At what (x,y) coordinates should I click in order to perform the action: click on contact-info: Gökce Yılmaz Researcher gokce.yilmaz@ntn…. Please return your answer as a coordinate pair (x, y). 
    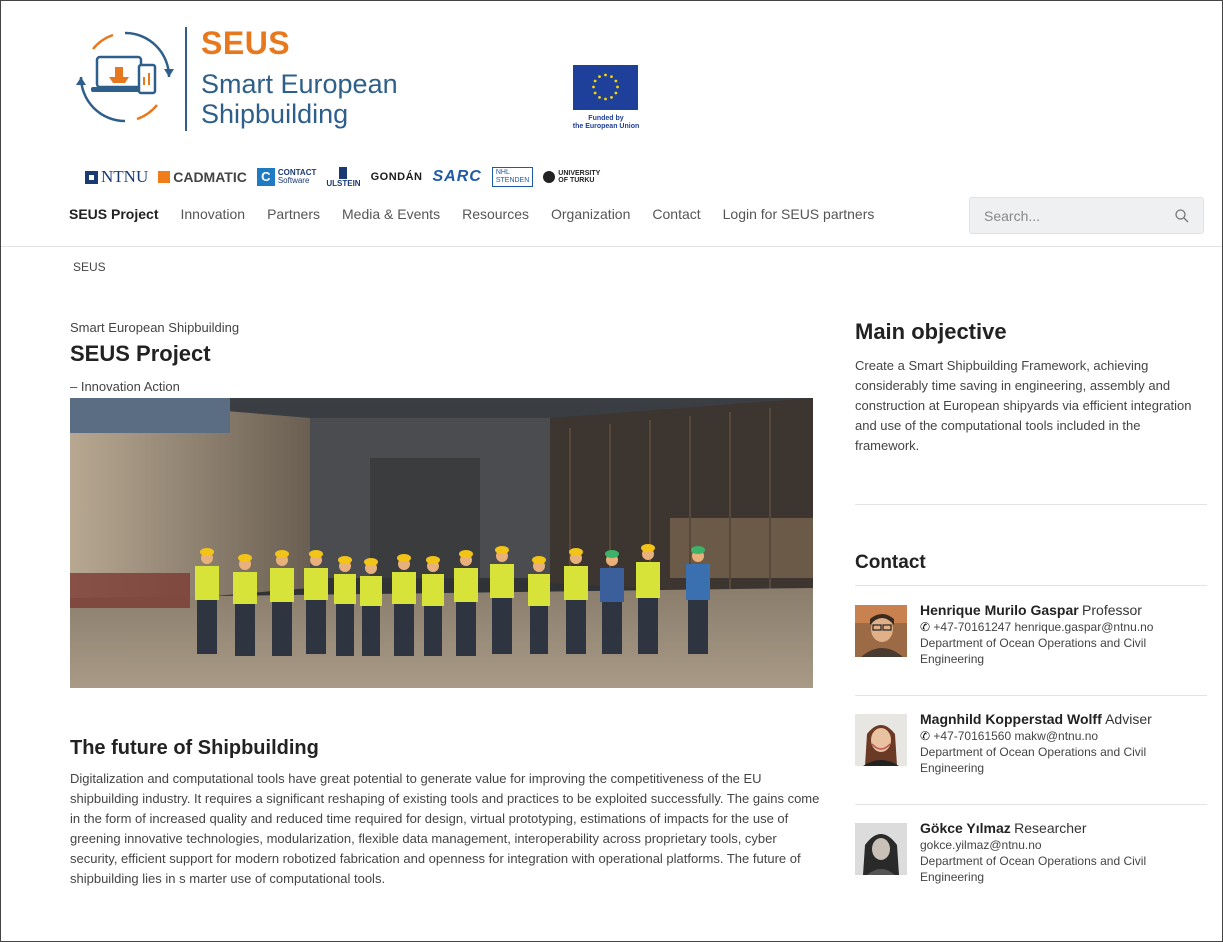
    Looking at the image, I should click on (1065, 852).